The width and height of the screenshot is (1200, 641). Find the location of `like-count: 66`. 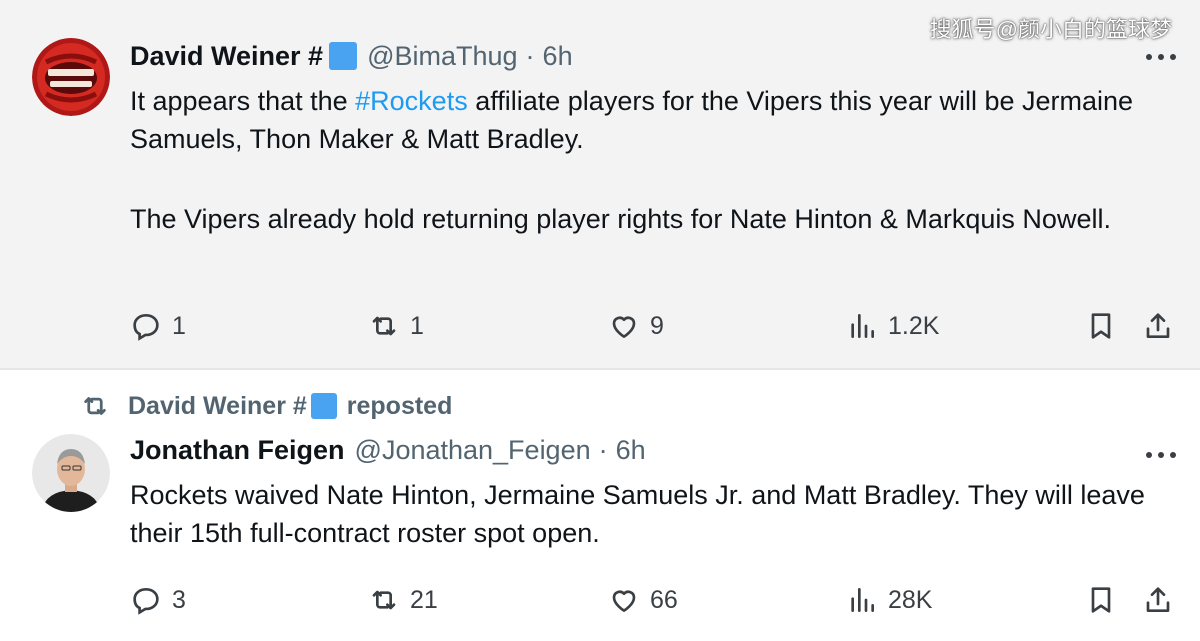

like-count: 66 is located at coordinates (664, 599).